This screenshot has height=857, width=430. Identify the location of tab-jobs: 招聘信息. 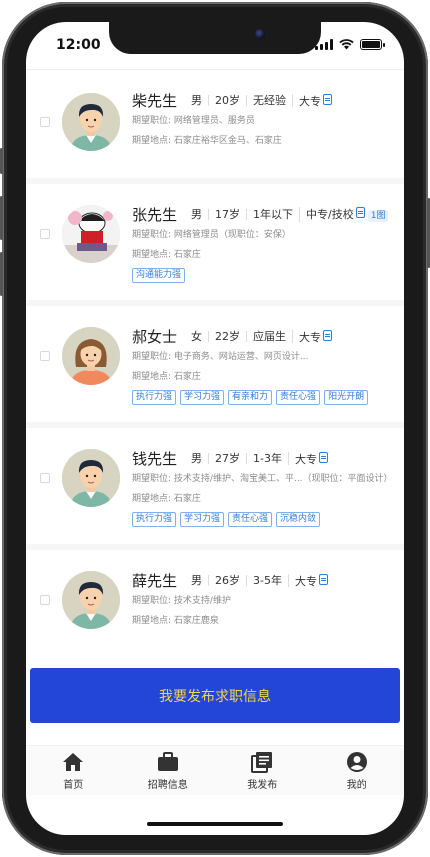
(168, 771).